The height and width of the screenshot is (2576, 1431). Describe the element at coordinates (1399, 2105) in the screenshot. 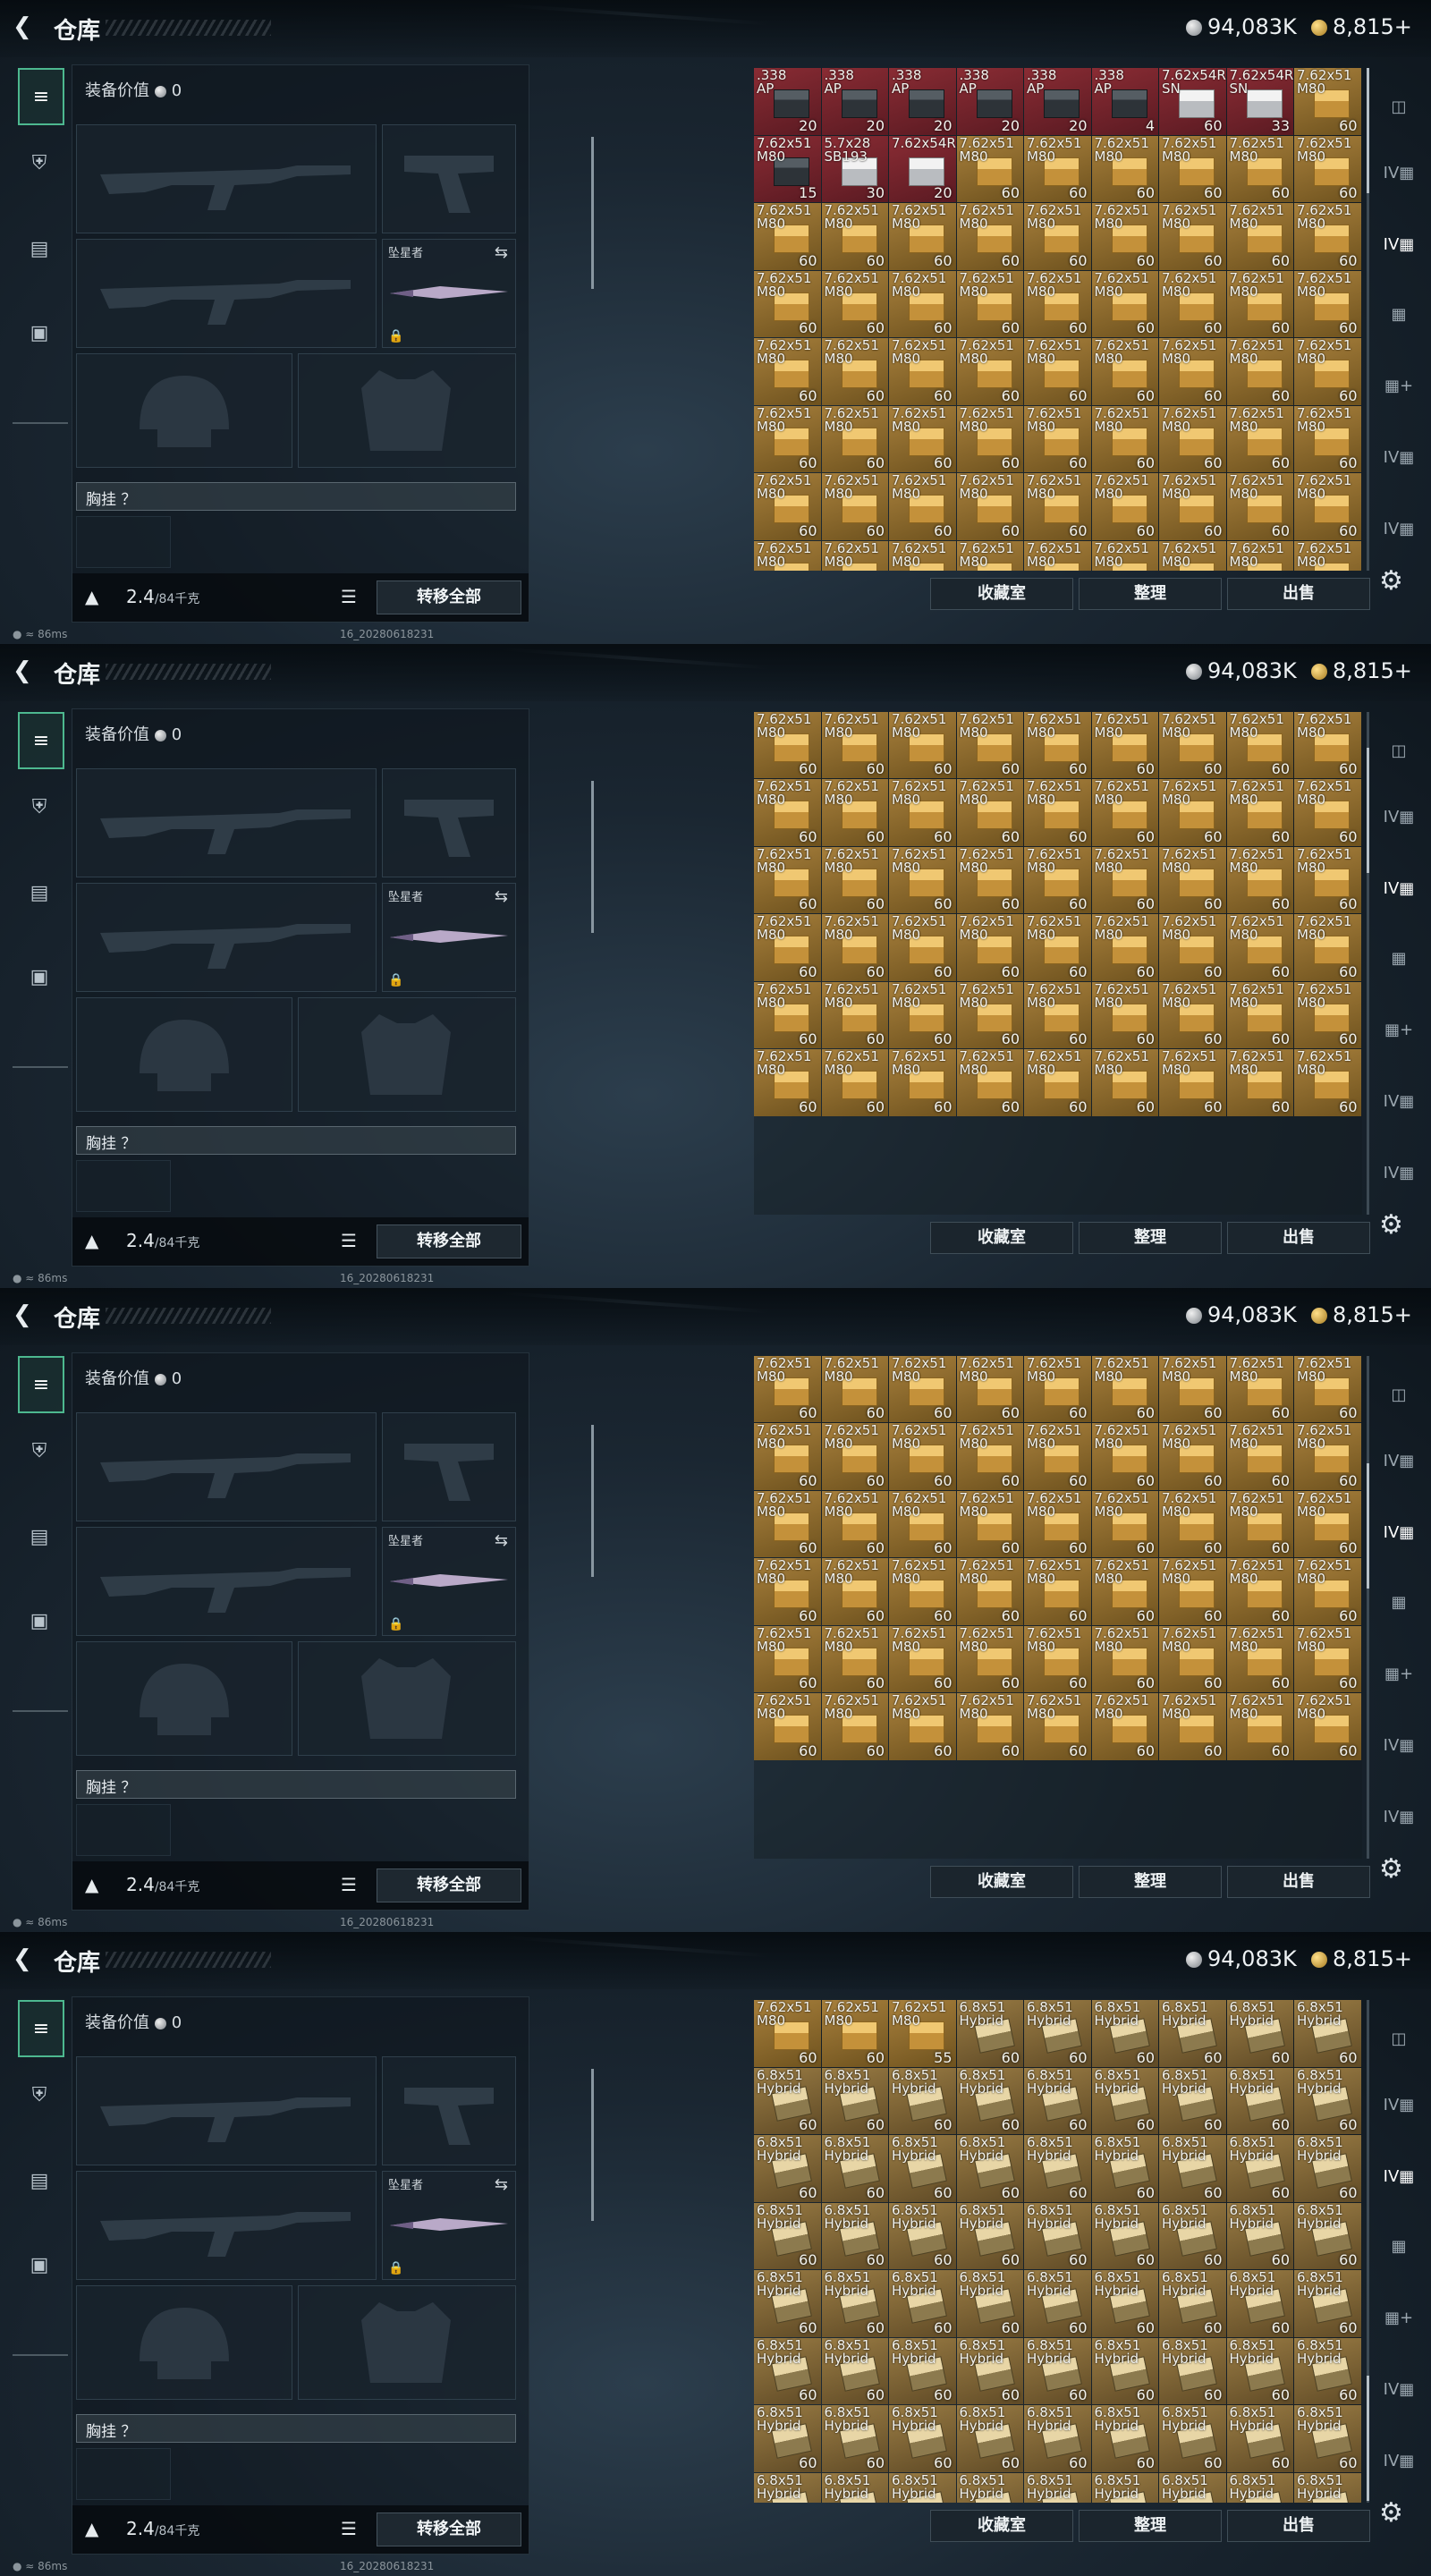

I see `container-iv-icon: IV▦` at that location.